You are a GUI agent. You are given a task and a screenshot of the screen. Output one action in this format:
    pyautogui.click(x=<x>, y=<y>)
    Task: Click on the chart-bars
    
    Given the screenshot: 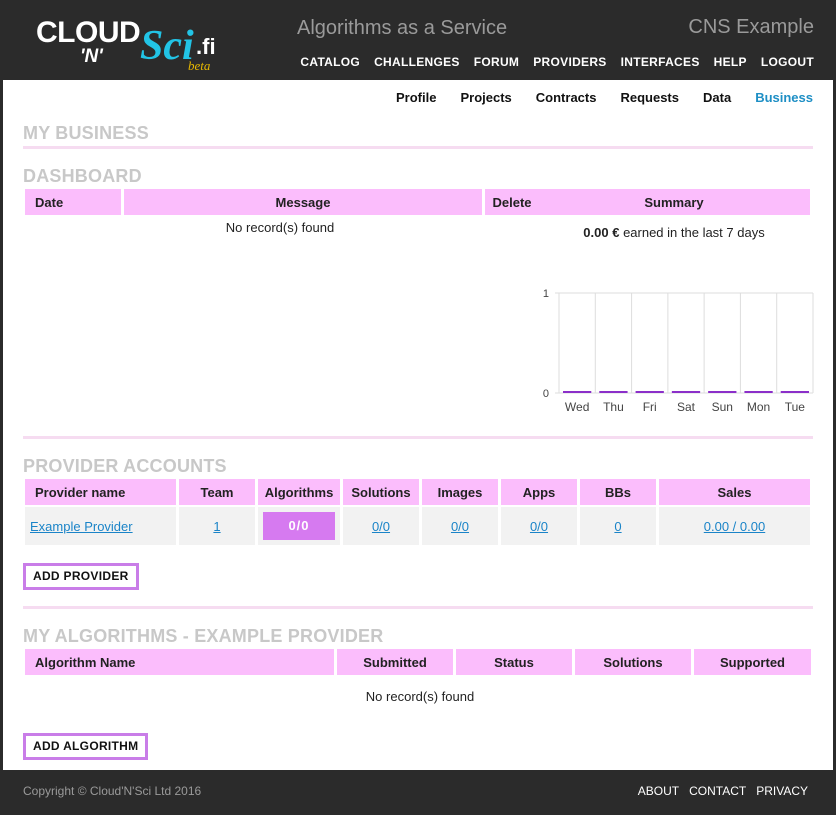 What is the action you would take?
    pyautogui.click(x=686, y=392)
    